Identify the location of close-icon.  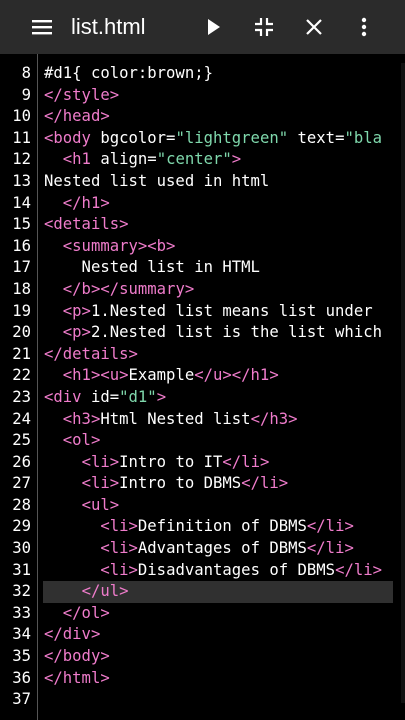
(314, 27).